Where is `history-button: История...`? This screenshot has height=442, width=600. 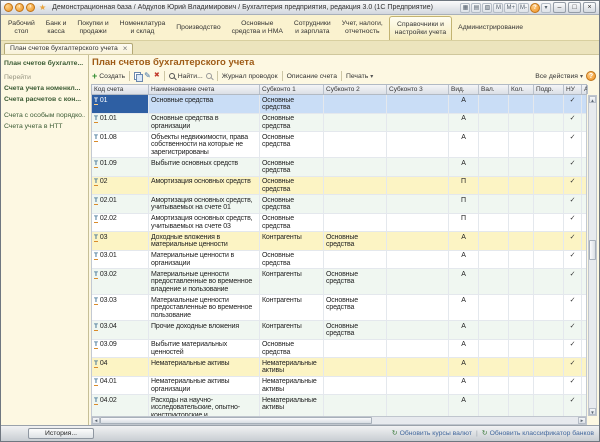 history-button: История... is located at coordinates (61, 433).